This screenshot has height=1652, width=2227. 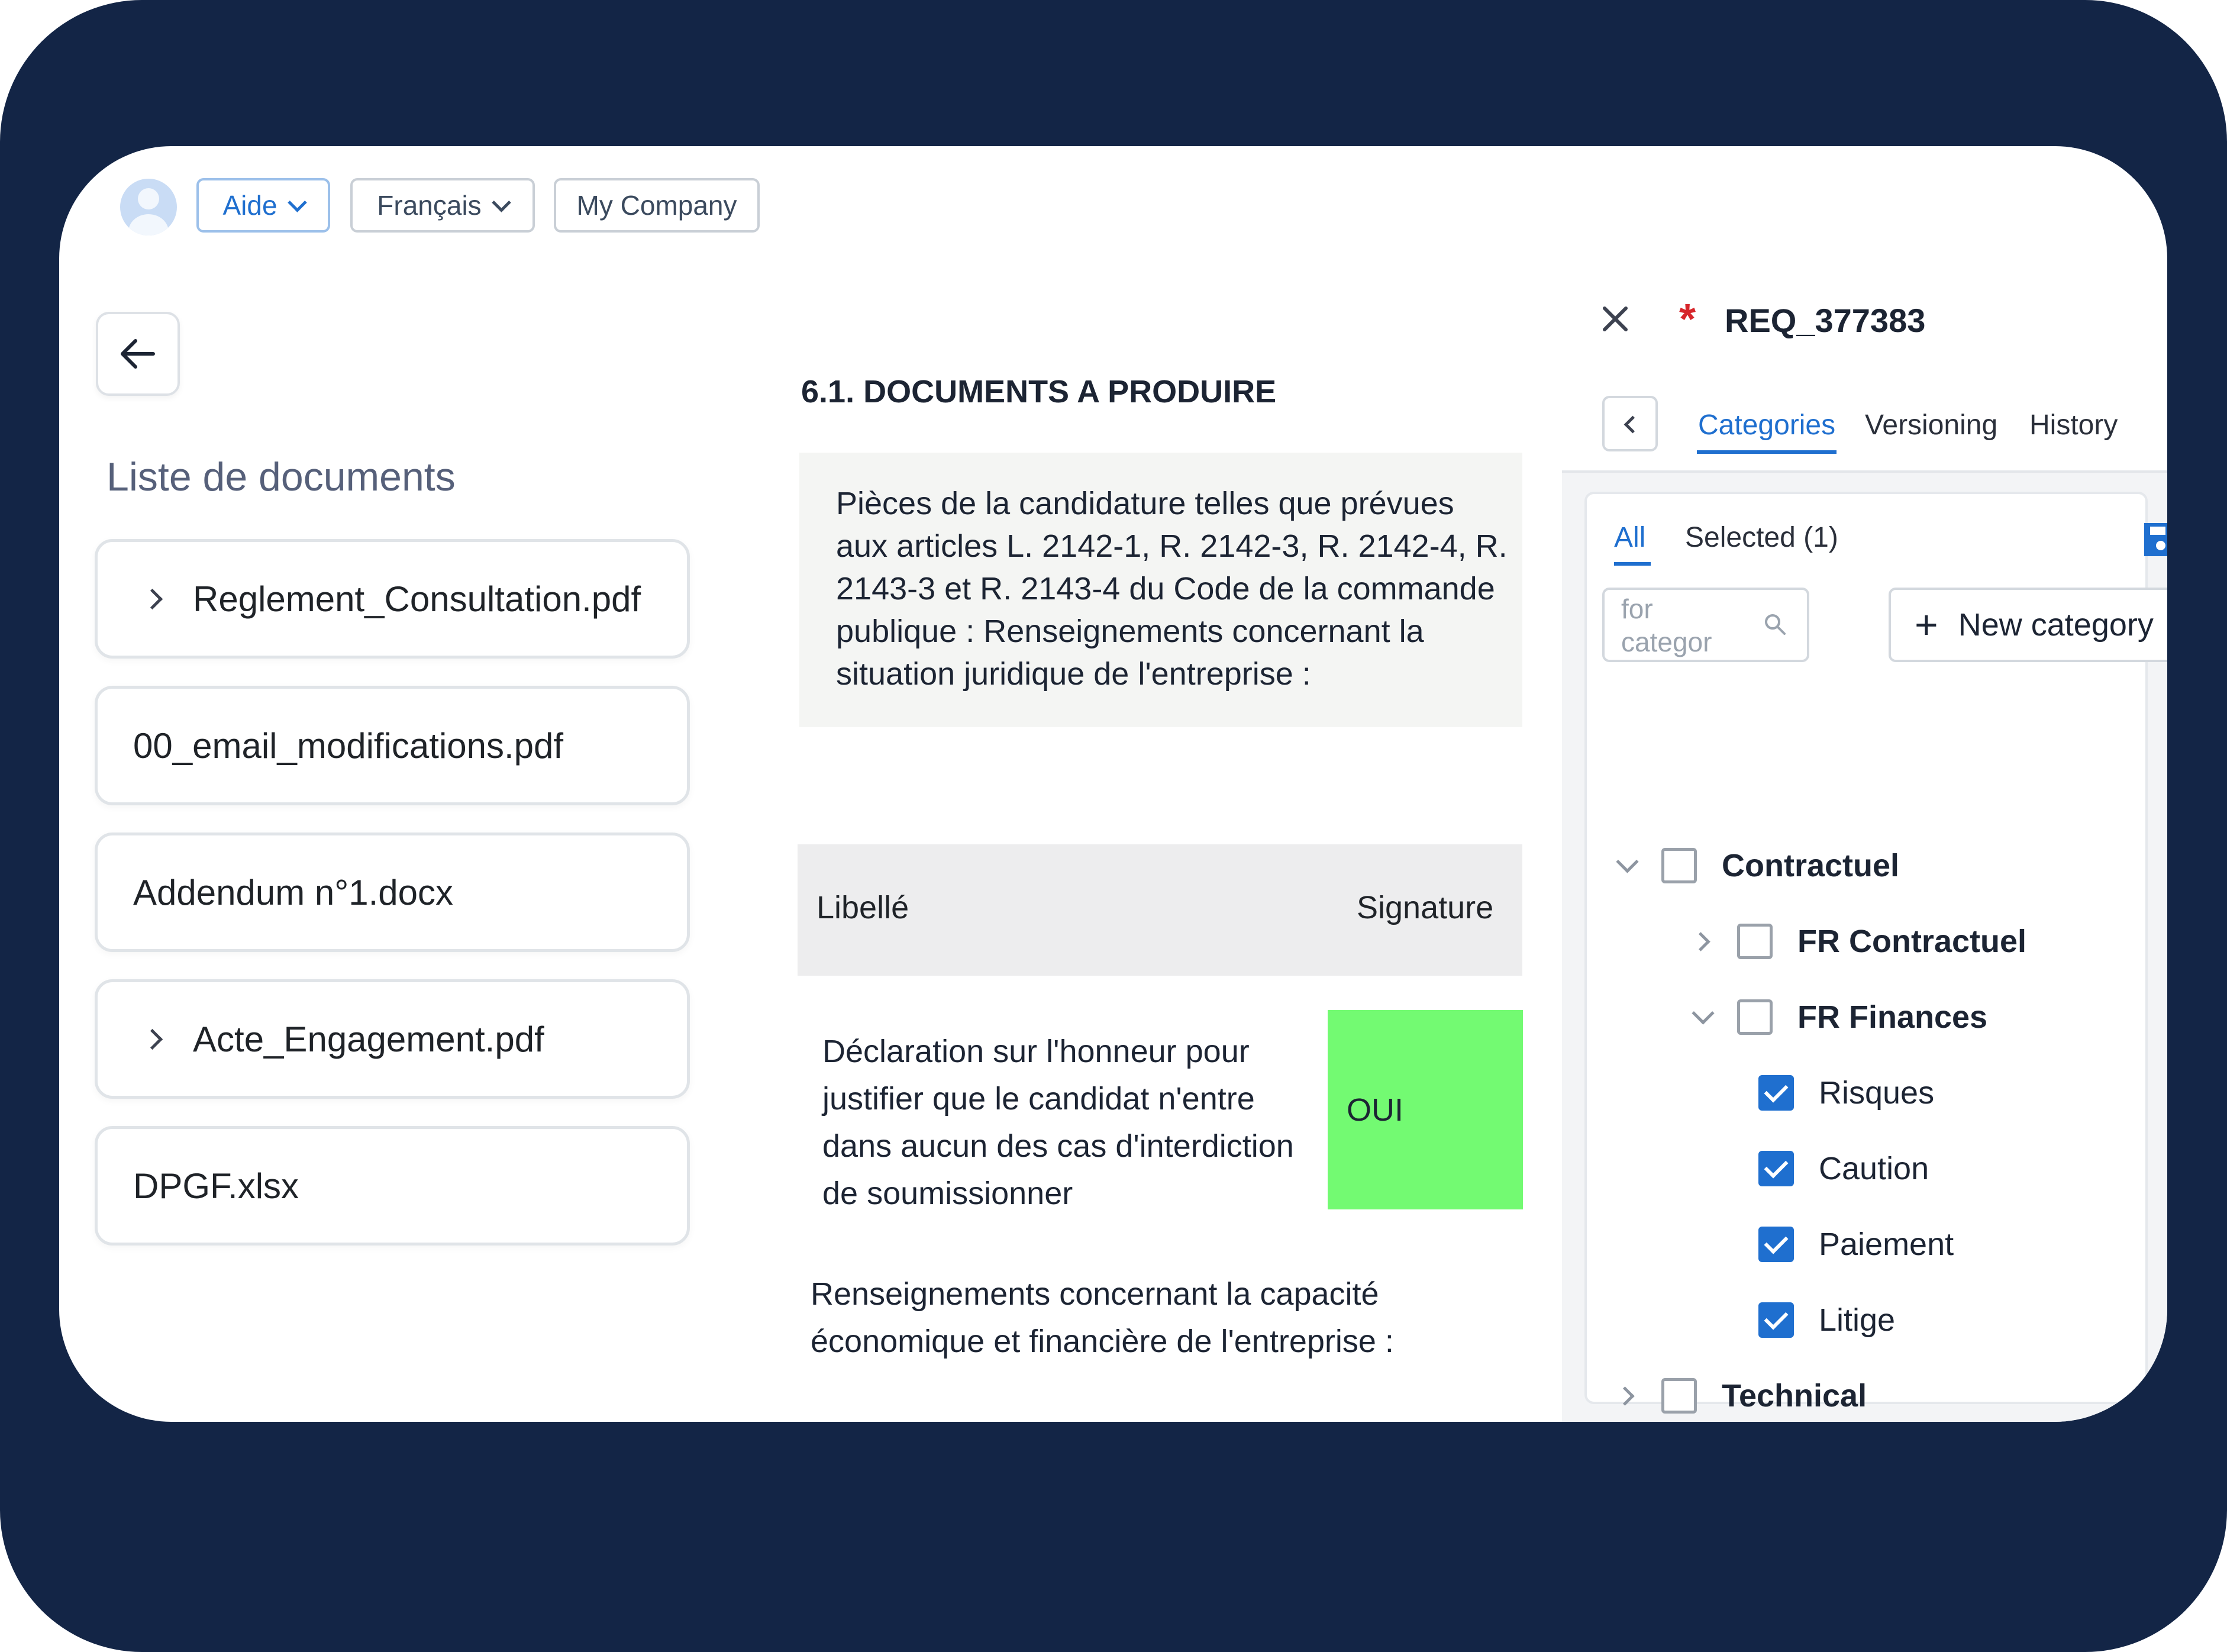 I want to click on tab-versioning: Versioning, so click(x=1931, y=425).